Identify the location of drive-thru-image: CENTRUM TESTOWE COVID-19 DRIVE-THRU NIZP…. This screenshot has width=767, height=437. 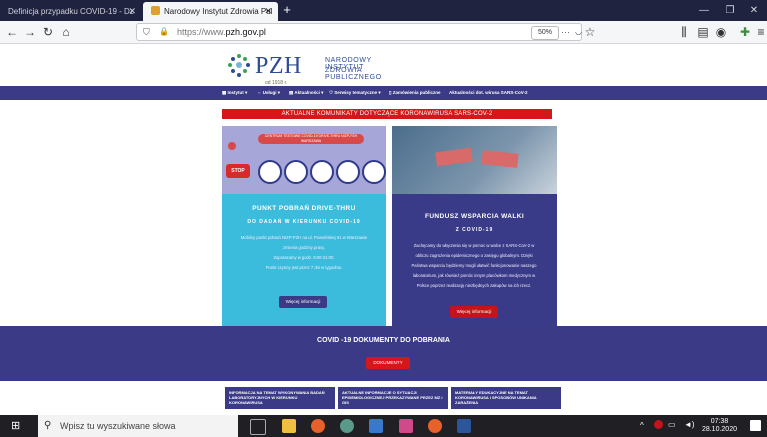
(304, 160).